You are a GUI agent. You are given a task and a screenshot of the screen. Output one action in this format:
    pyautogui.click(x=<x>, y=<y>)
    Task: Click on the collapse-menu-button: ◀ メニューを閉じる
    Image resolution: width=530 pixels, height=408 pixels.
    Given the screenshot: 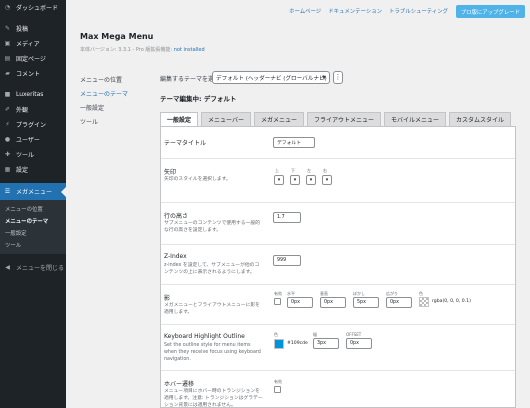 What is the action you would take?
    pyautogui.click(x=33, y=267)
    